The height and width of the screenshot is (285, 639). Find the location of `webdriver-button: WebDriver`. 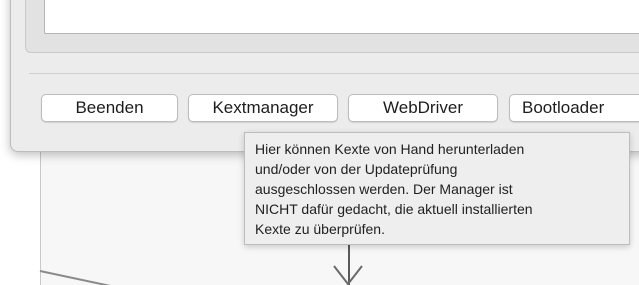

webdriver-button: WebDriver is located at coordinates (423, 108).